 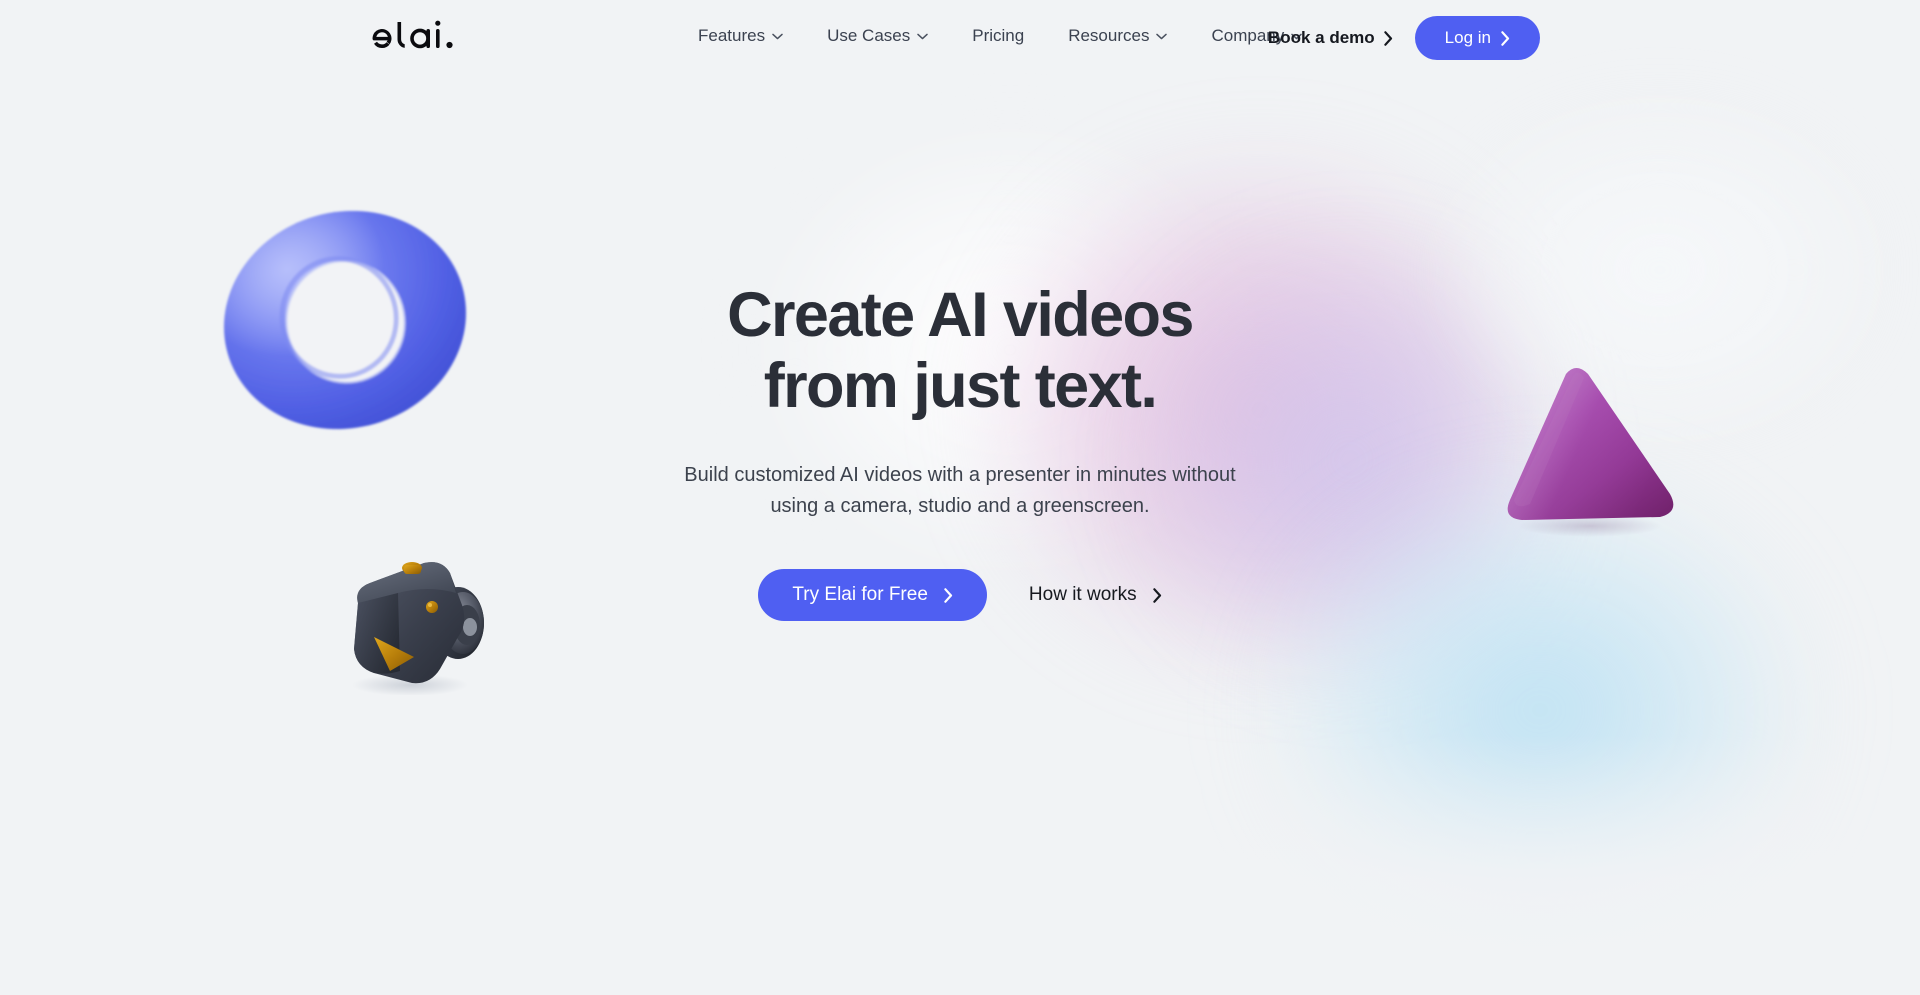 I want to click on elai-wordmark-logo, so click(x=412, y=34).